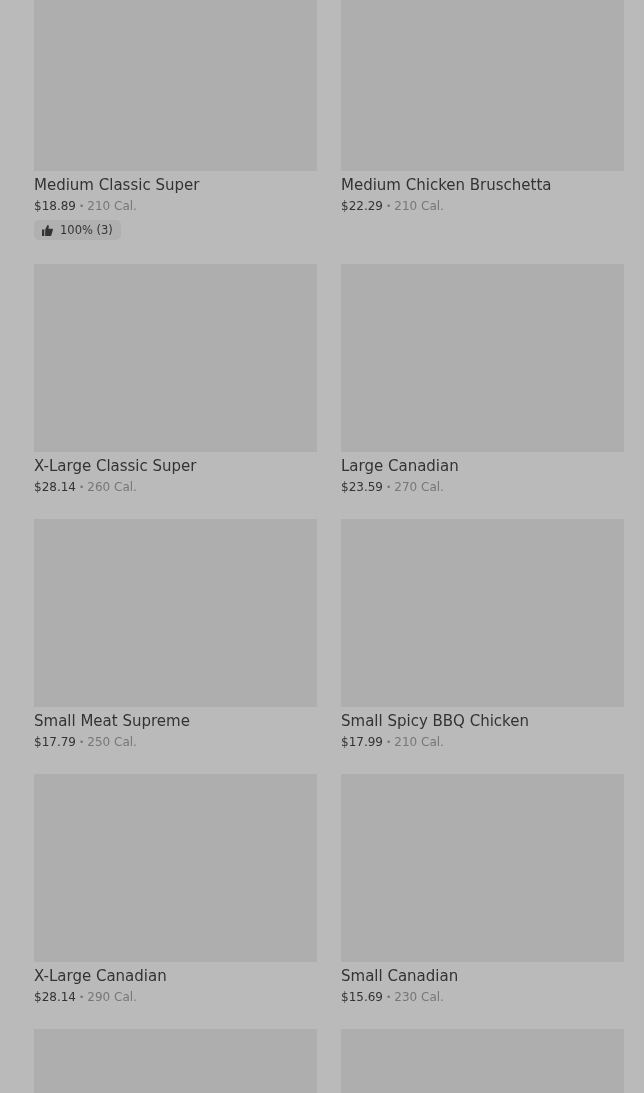  What do you see at coordinates (435, 721) in the screenshot?
I see `item-name: Small Spicy BBQ Chicken` at bounding box center [435, 721].